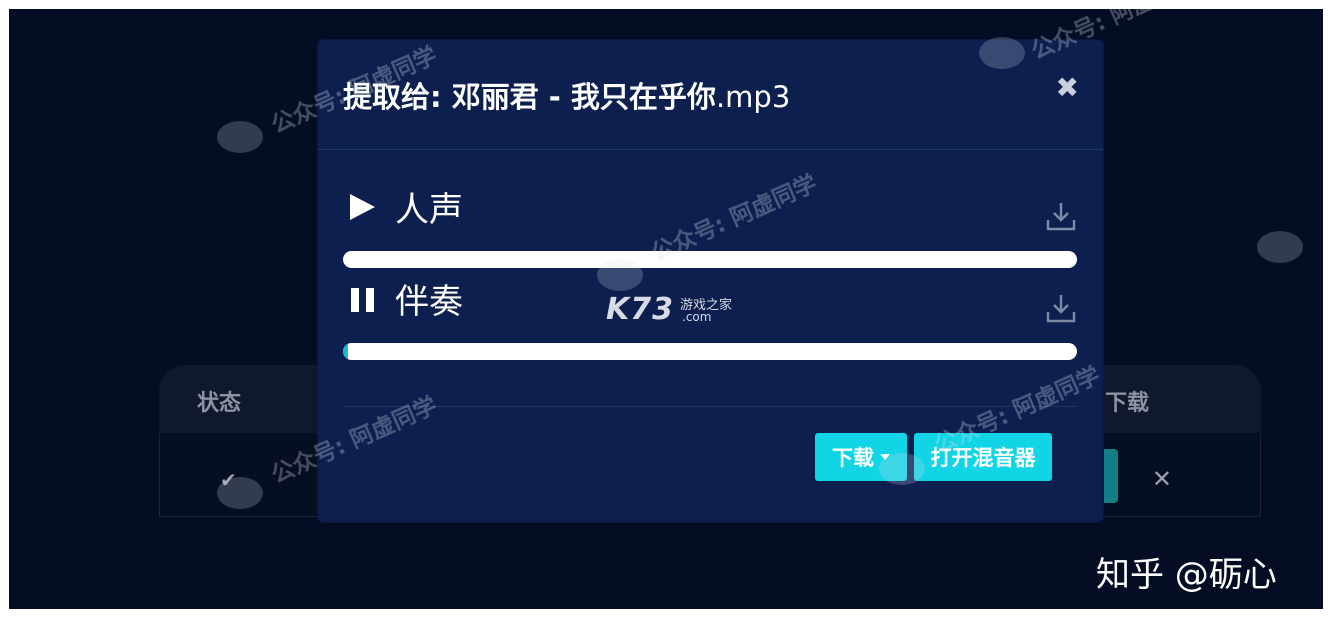 The image size is (1331, 618). Describe the element at coordinates (885, 457) in the screenshot. I see `caret-down-icon` at that location.